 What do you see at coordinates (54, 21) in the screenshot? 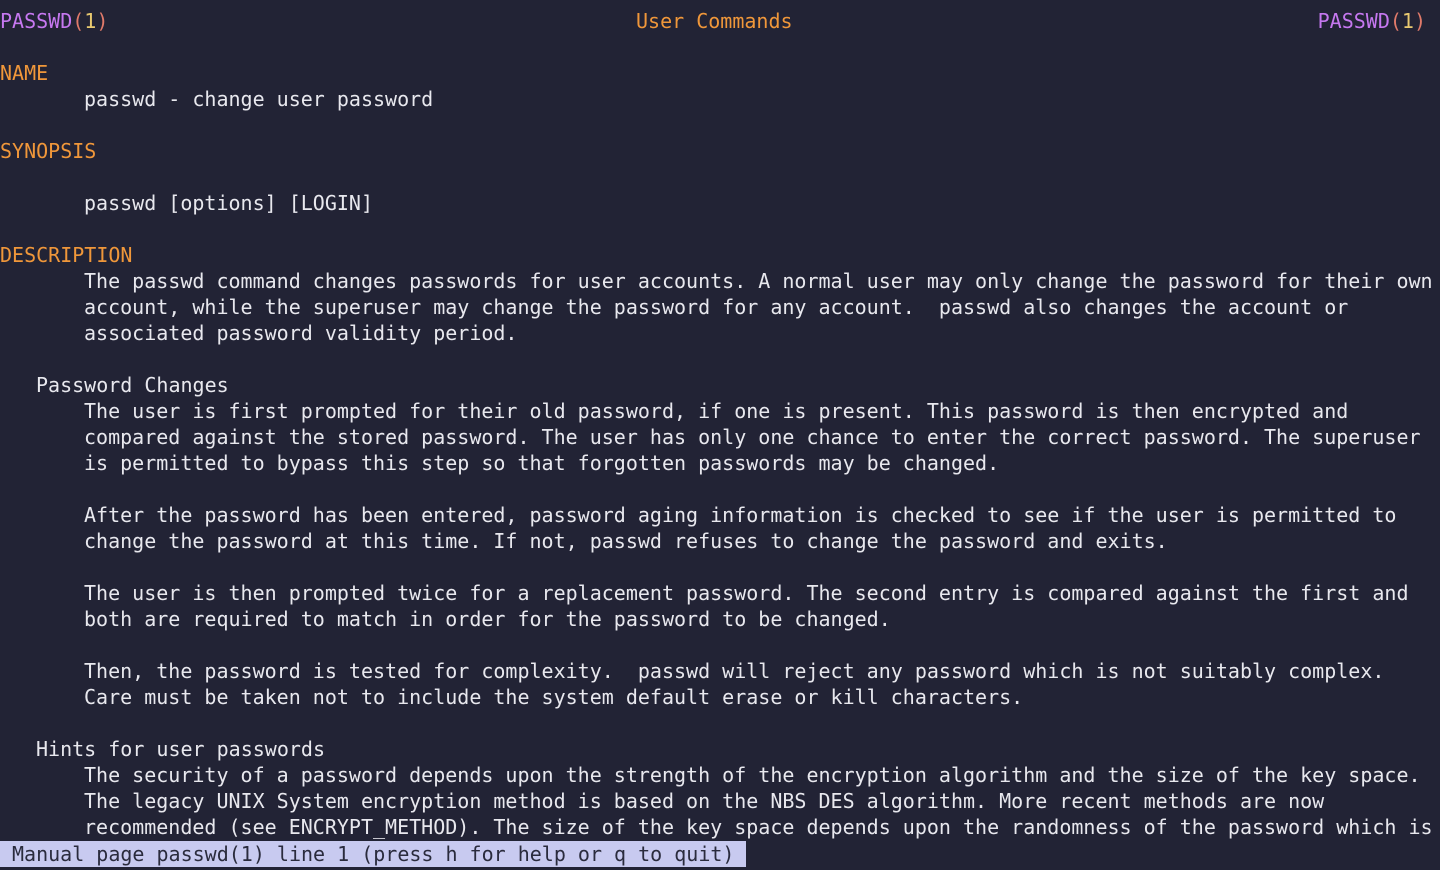
I see `header-left-title: PASSWD(1)` at bounding box center [54, 21].